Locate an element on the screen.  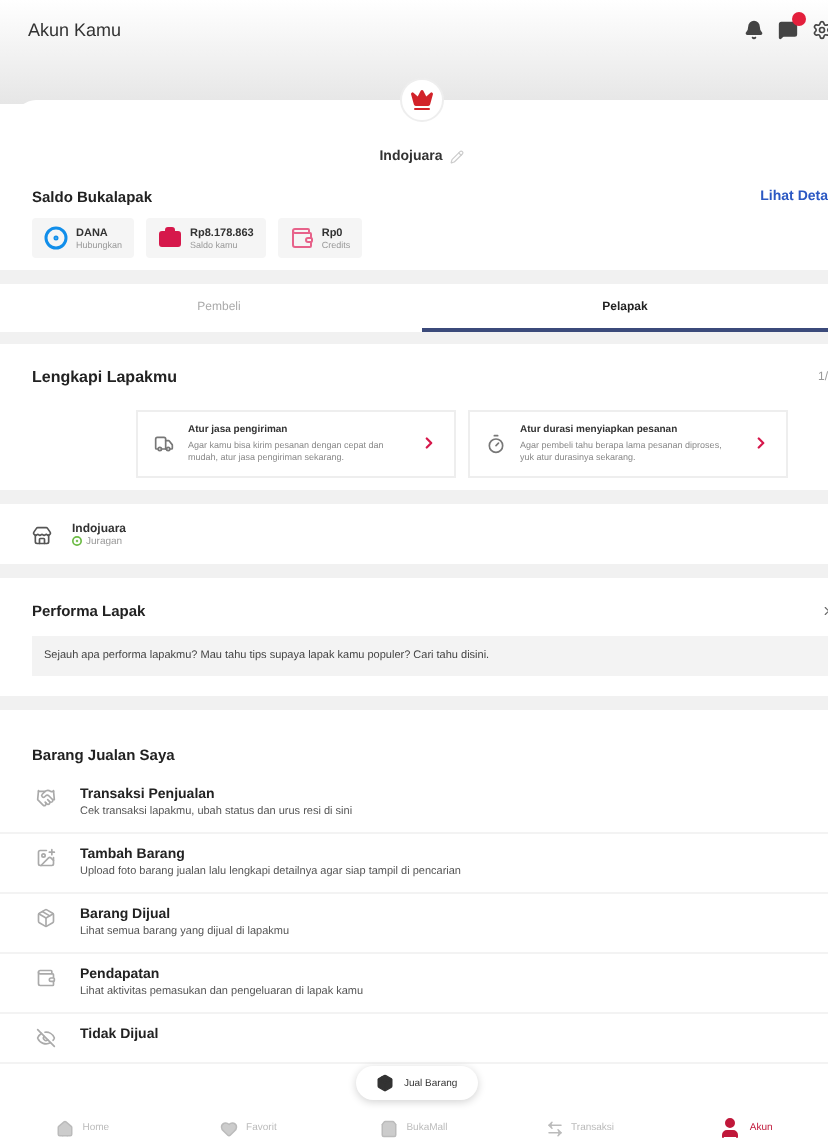
badge-icon is located at coordinates (77, 541).